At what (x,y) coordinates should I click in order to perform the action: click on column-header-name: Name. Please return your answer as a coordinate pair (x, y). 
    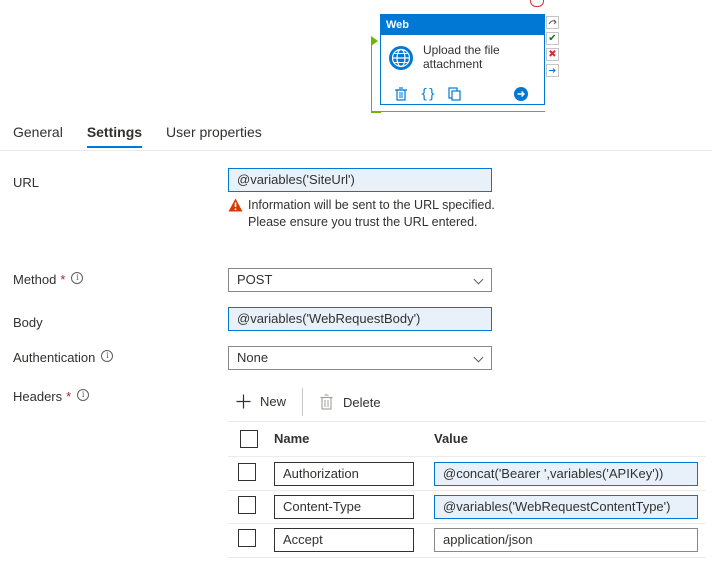
    Looking at the image, I should click on (292, 438).